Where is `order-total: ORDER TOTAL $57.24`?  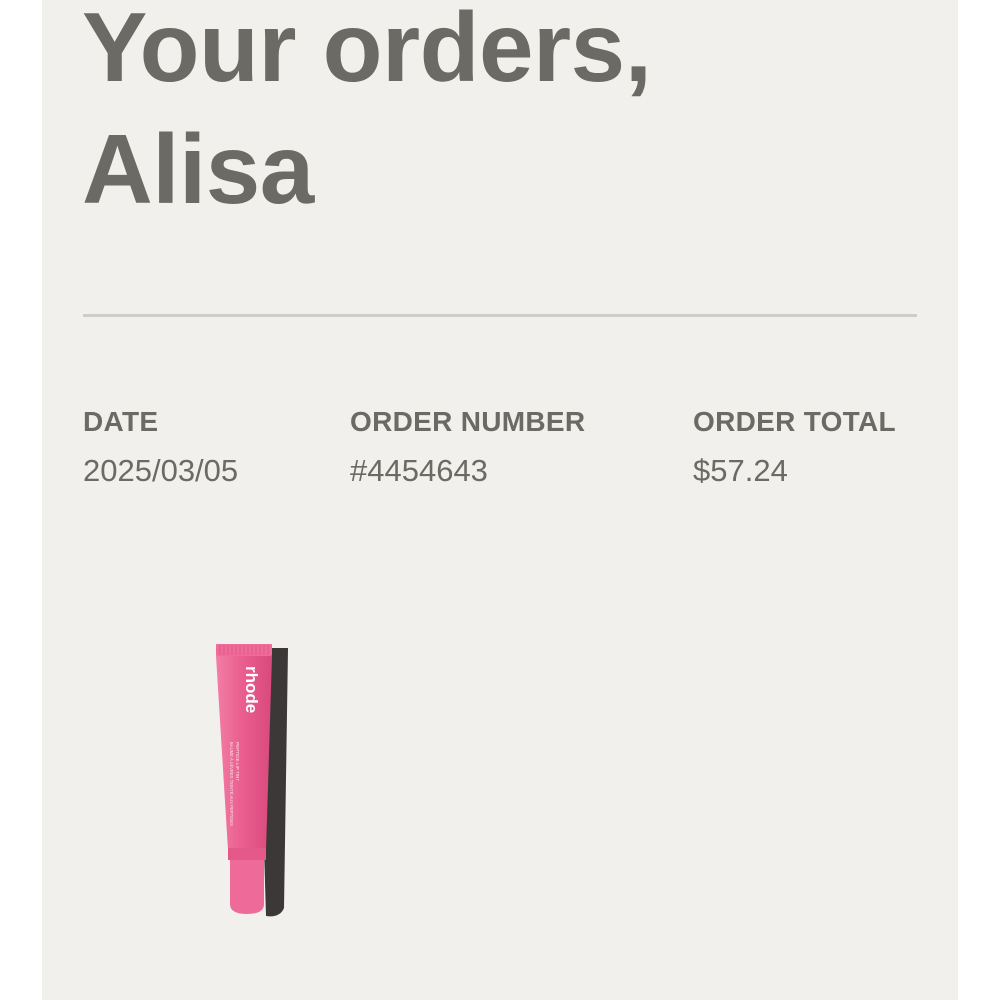
order-total: ORDER TOTAL $57.24 is located at coordinates (794, 451).